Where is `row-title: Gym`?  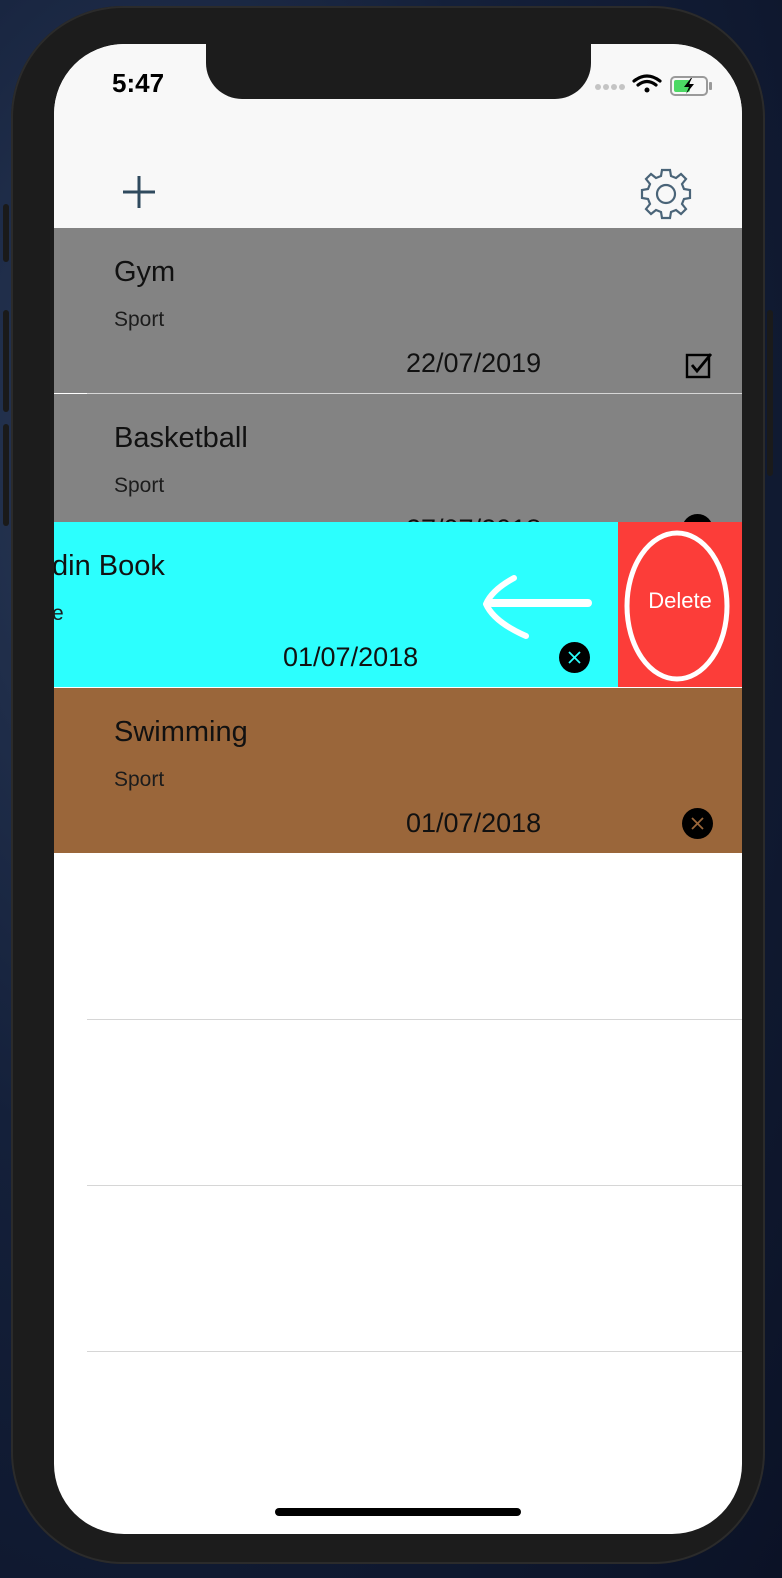
row-title: Gym is located at coordinates (145, 272).